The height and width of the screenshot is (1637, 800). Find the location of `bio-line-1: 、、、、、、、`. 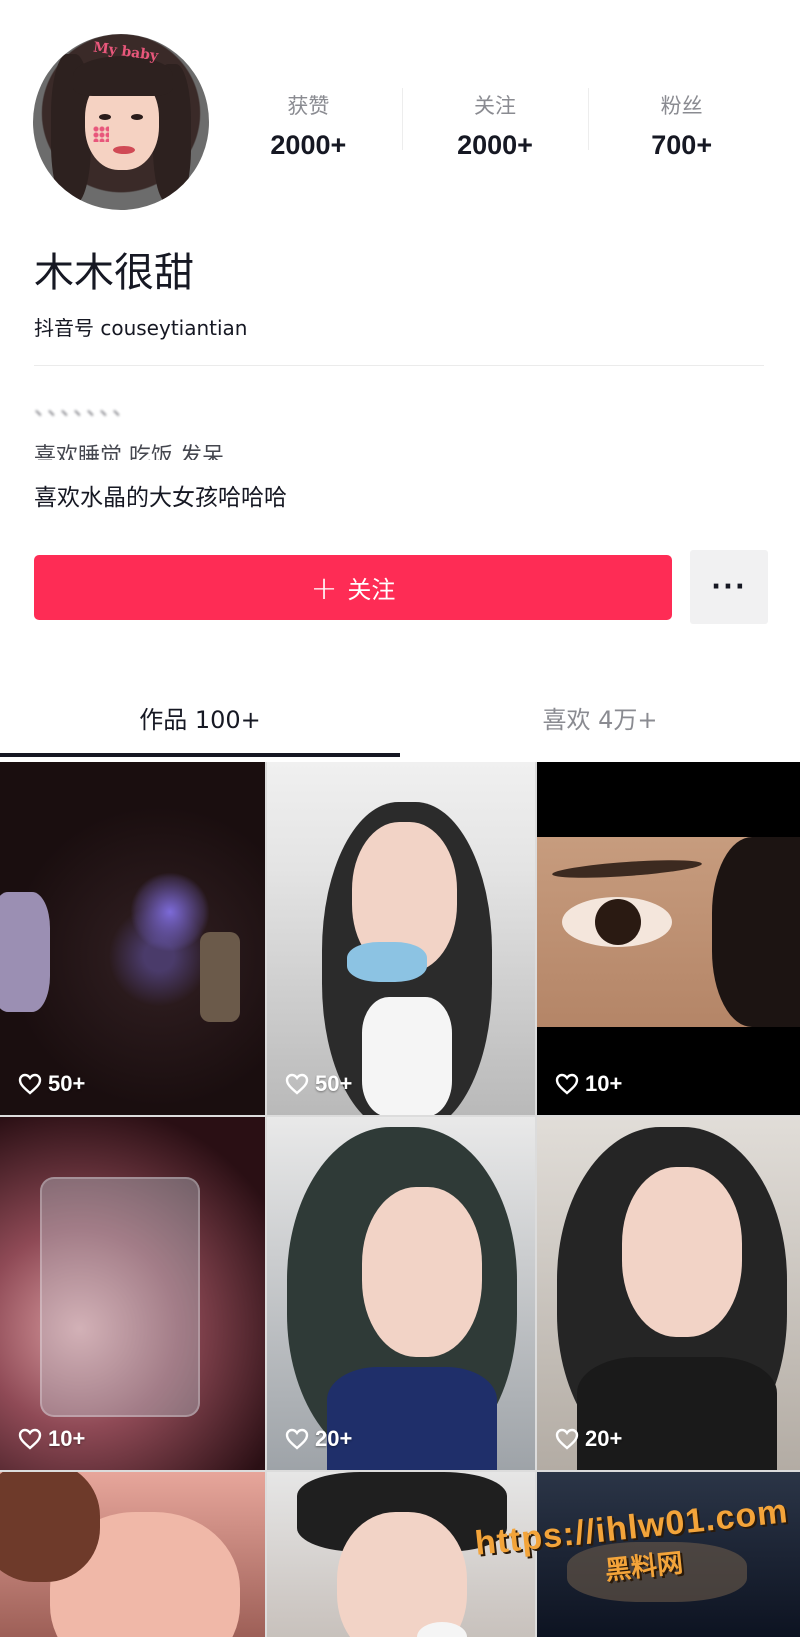

bio-line-1: 、、、、、、、 is located at coordinates (85, 408).